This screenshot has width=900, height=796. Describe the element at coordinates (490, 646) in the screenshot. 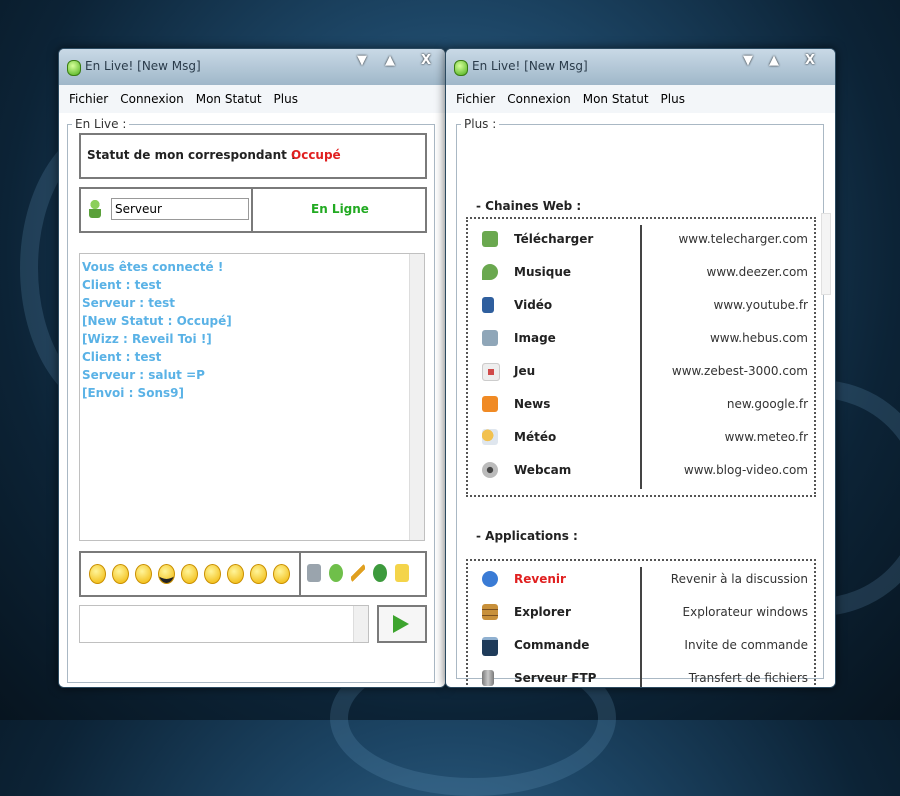

I see `terminal-icon` at that location.